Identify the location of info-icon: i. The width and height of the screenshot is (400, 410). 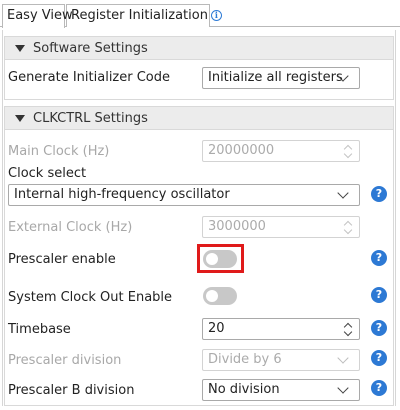
(216, 15).